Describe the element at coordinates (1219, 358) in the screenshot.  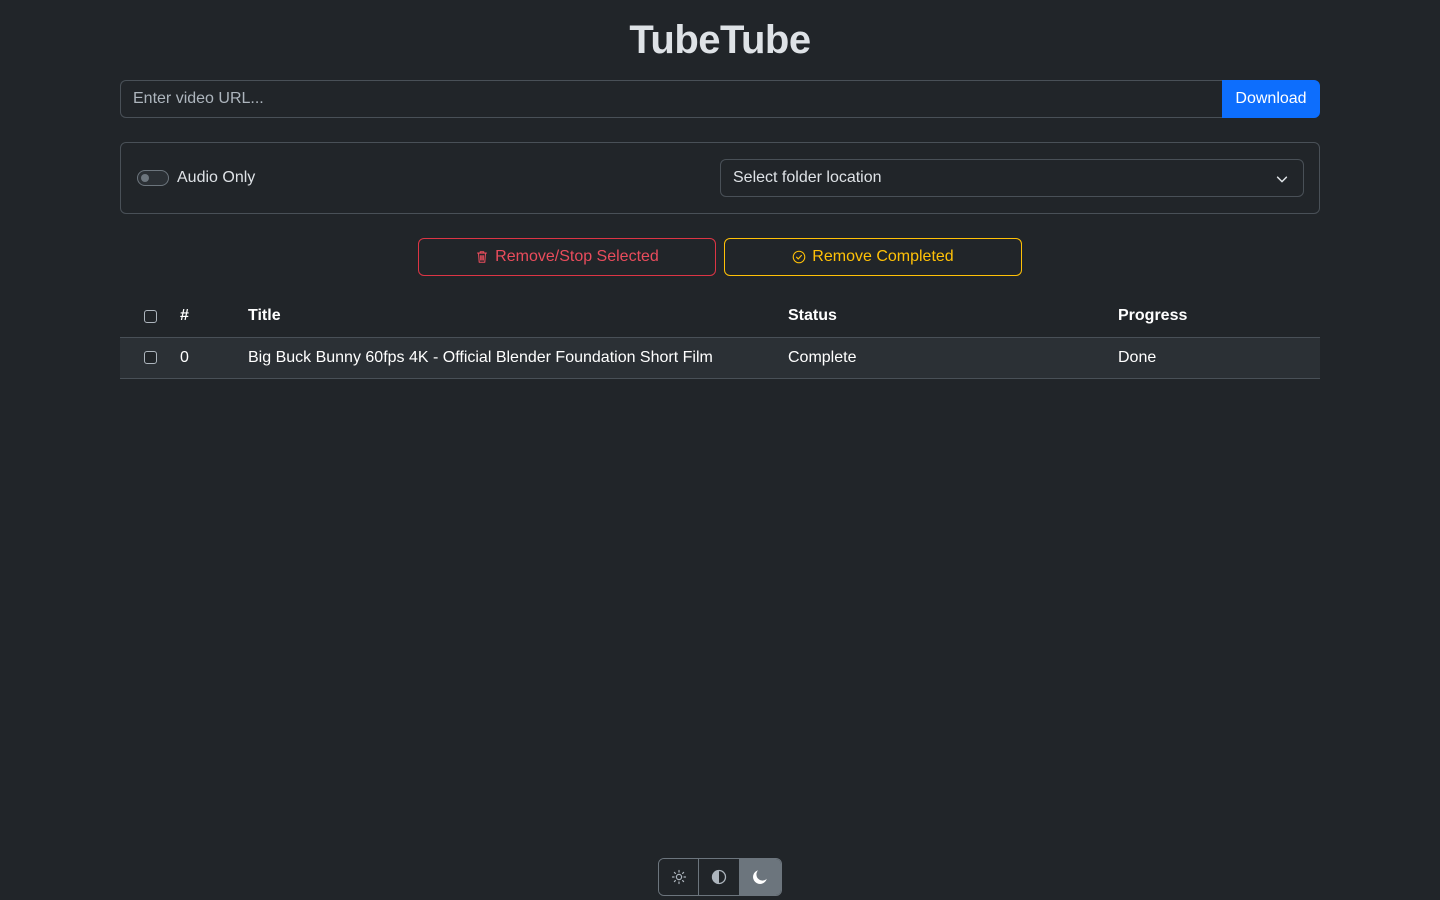
I see `row-progress: Done` at that location.